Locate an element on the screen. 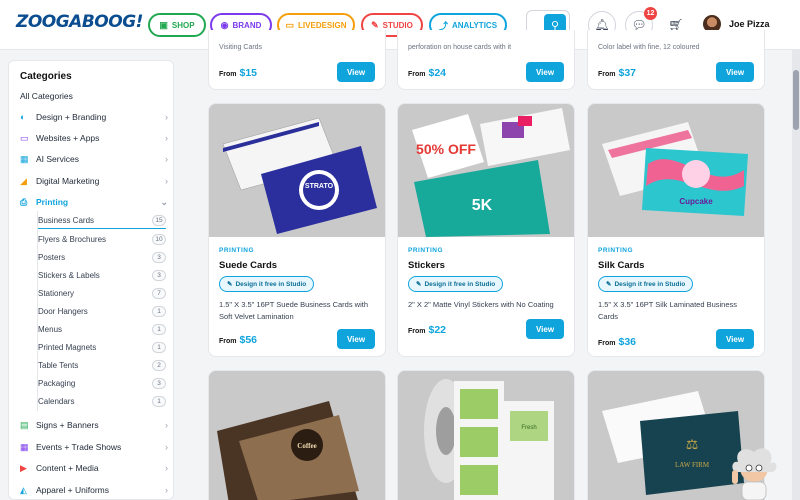 The width and height of the screenshot is (800, 500). label-roll-illustration: Fresh is located at coordinates (486, 435).